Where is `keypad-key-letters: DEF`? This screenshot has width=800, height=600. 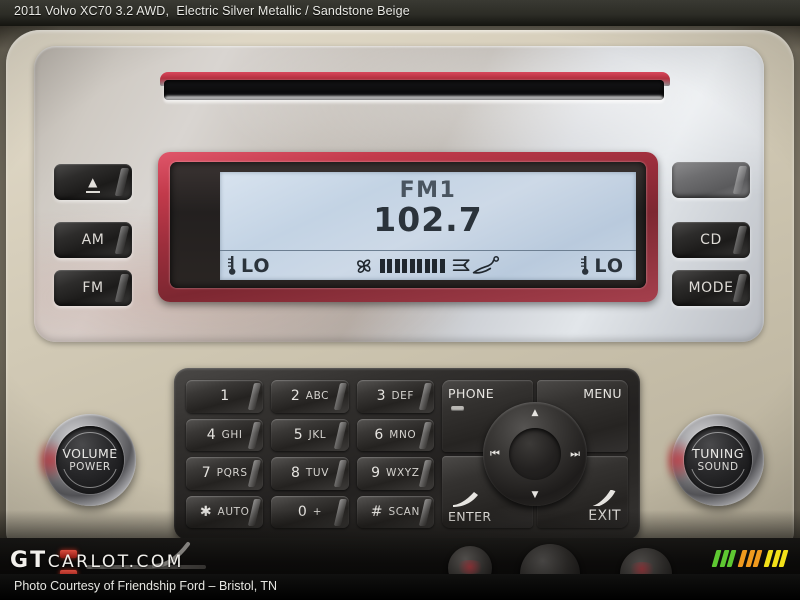
keypad-key-letters: DEF is located at coordinates (403, 396).